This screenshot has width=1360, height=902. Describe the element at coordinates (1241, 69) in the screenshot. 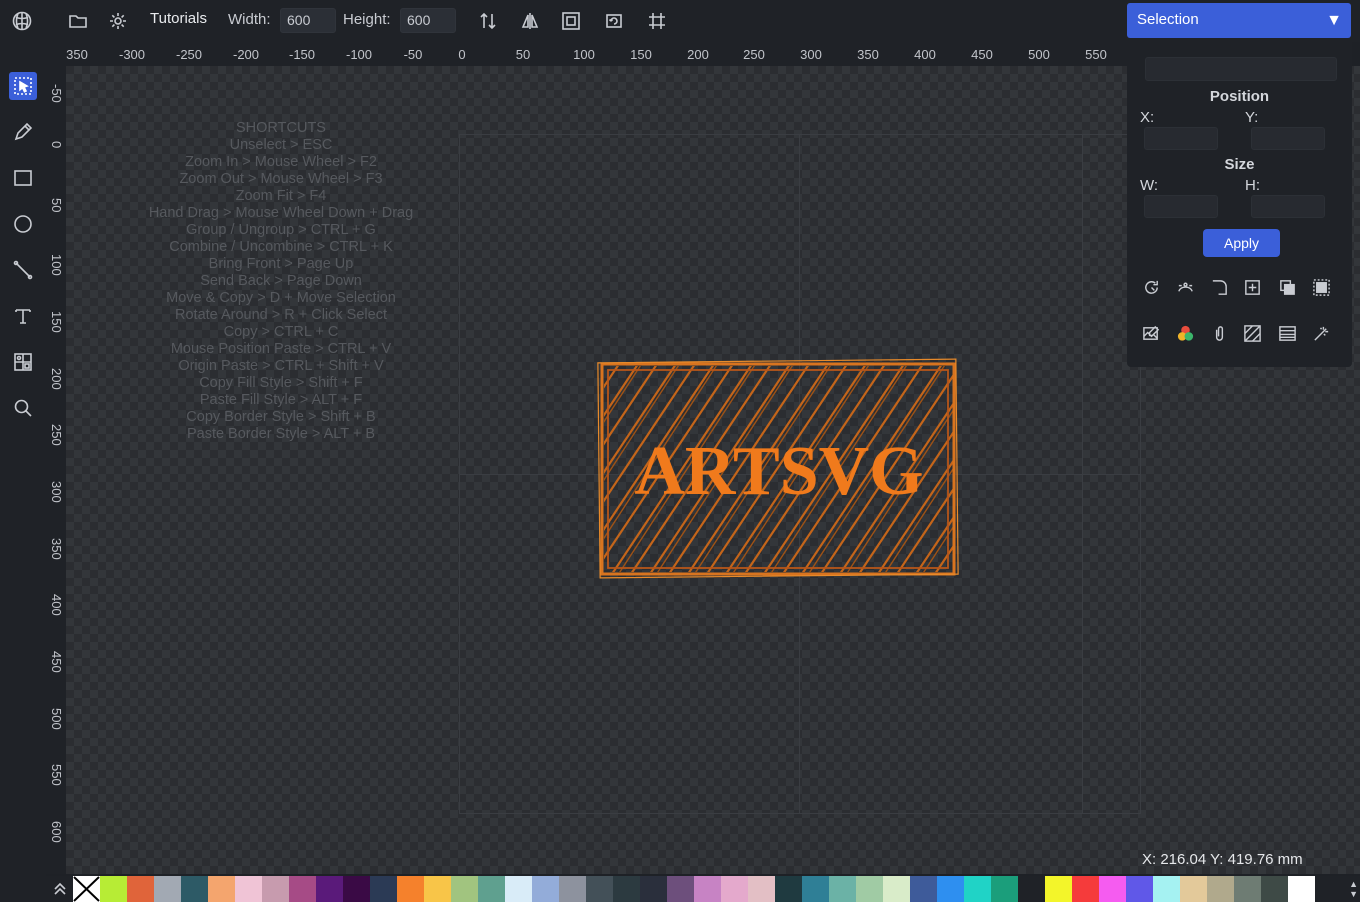

I see `object-name-input` at that location.